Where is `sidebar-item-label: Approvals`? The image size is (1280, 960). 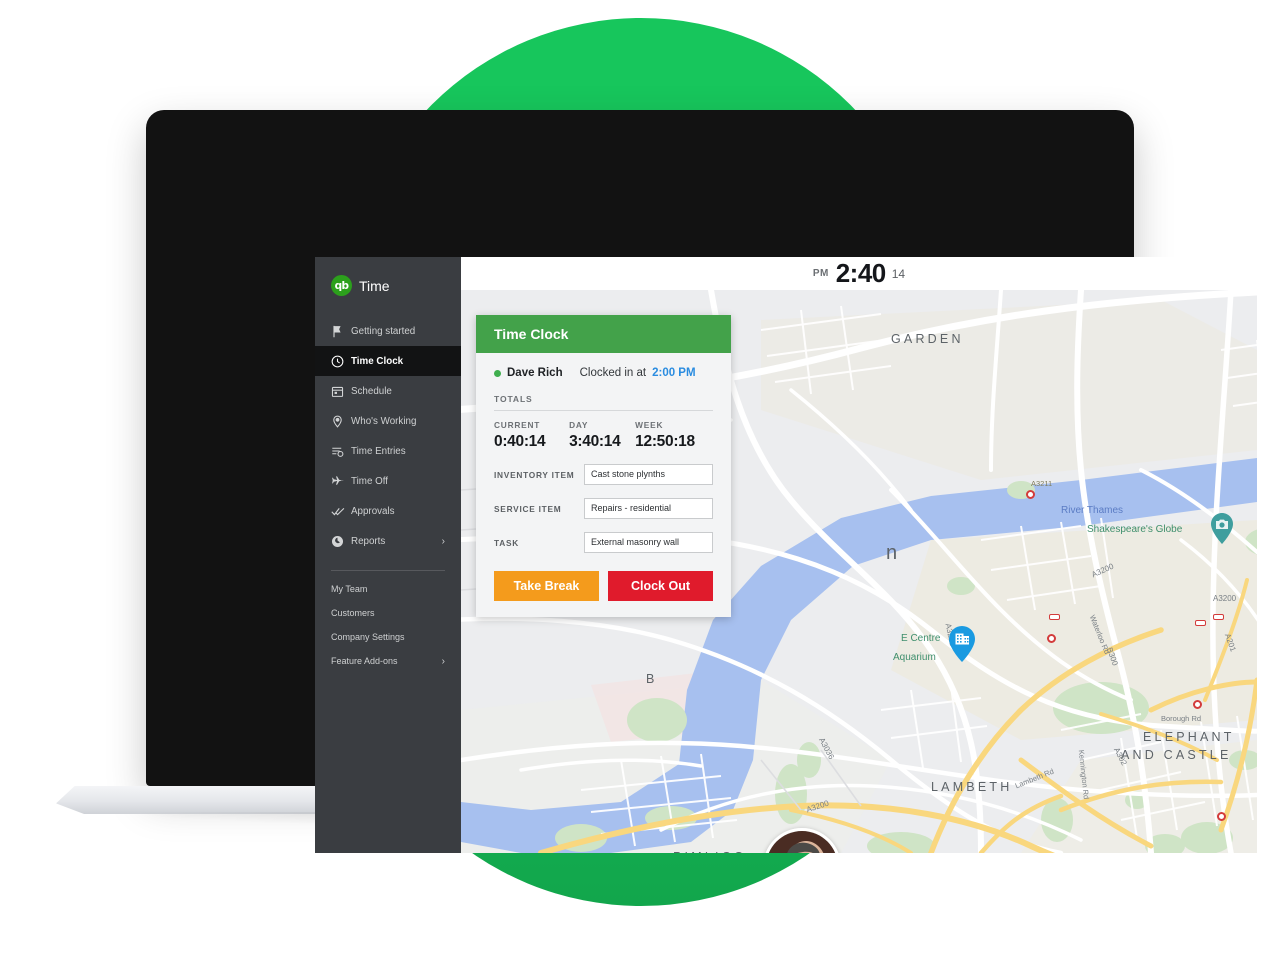
sidebar-item-label: Approvals is located at coordinates (373, 511).